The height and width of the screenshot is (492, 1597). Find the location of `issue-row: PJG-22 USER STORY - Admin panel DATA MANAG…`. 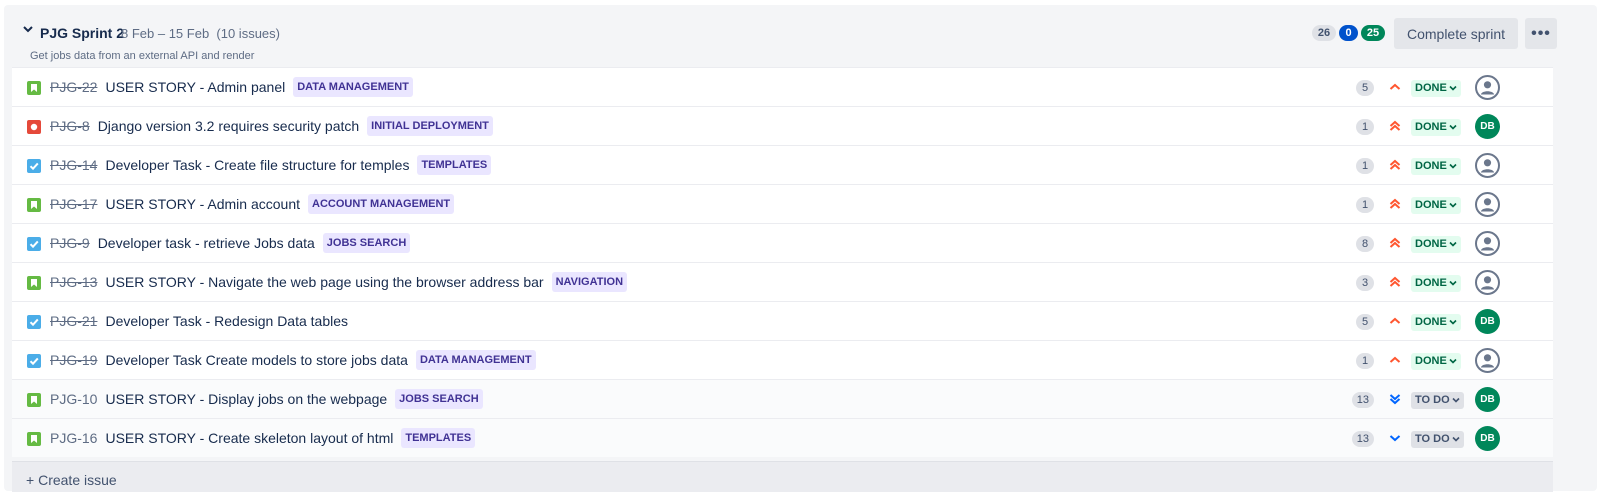

issue-row: PJG-22 USER STORY - Admin panel DATA MANAG… is located at coordinates (782, 86).